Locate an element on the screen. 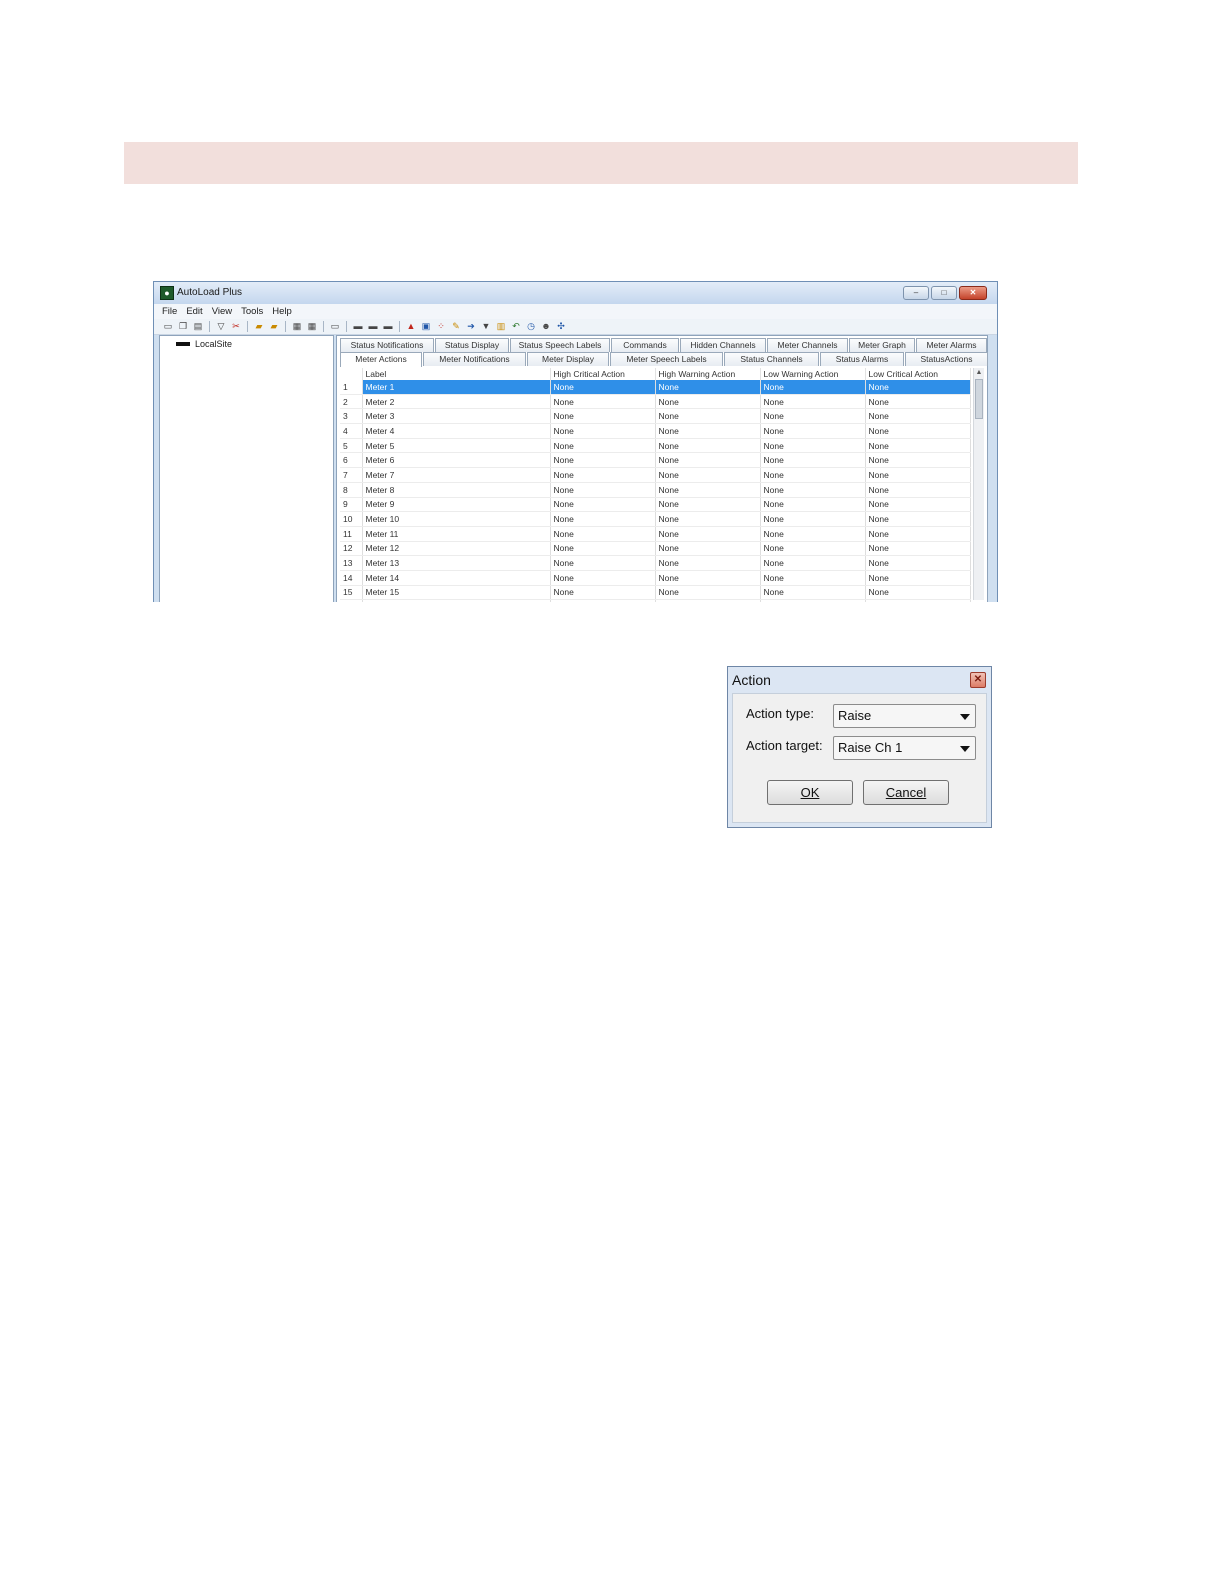  meter-label-cell: Meter 10 is located at coordinates (456, 519).